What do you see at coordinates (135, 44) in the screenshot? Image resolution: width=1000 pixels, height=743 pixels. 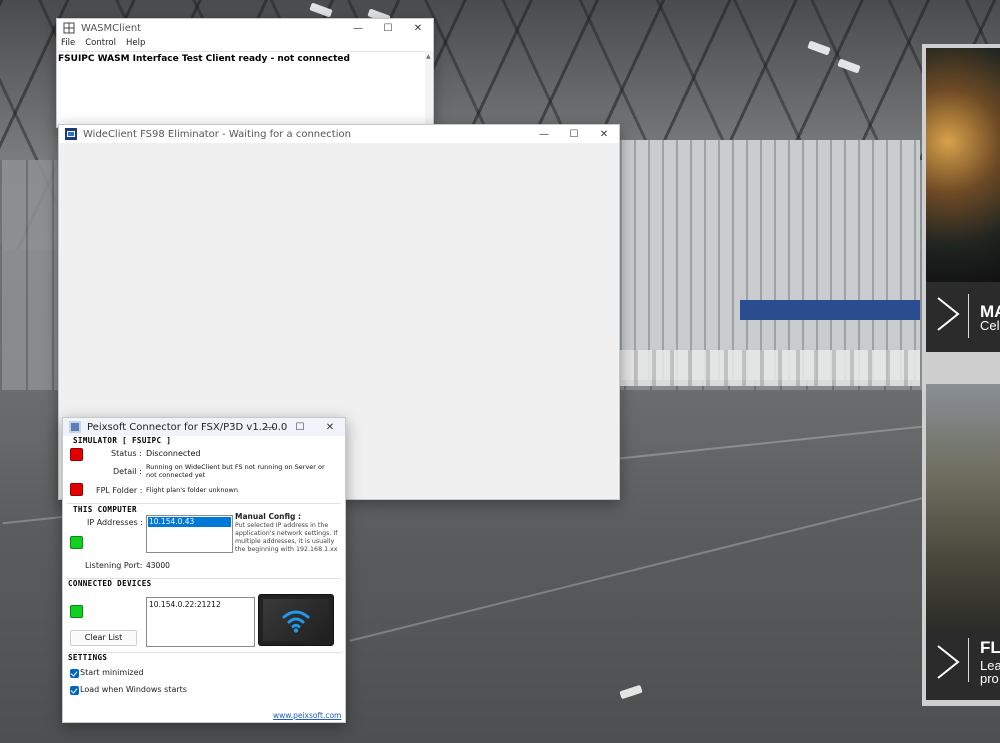 I see `menu-help: Help` at bounding box center [135, 44].